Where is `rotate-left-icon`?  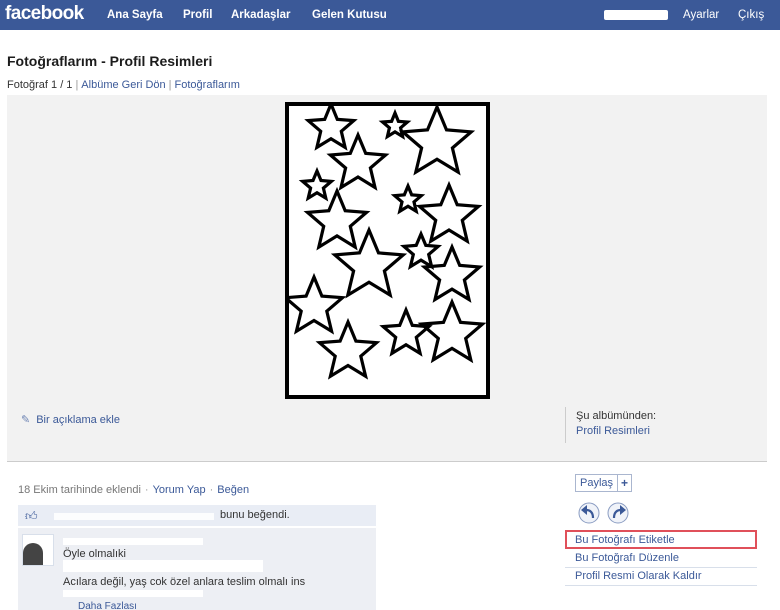
rotate-left-icon is located at coordinates (589, 513).